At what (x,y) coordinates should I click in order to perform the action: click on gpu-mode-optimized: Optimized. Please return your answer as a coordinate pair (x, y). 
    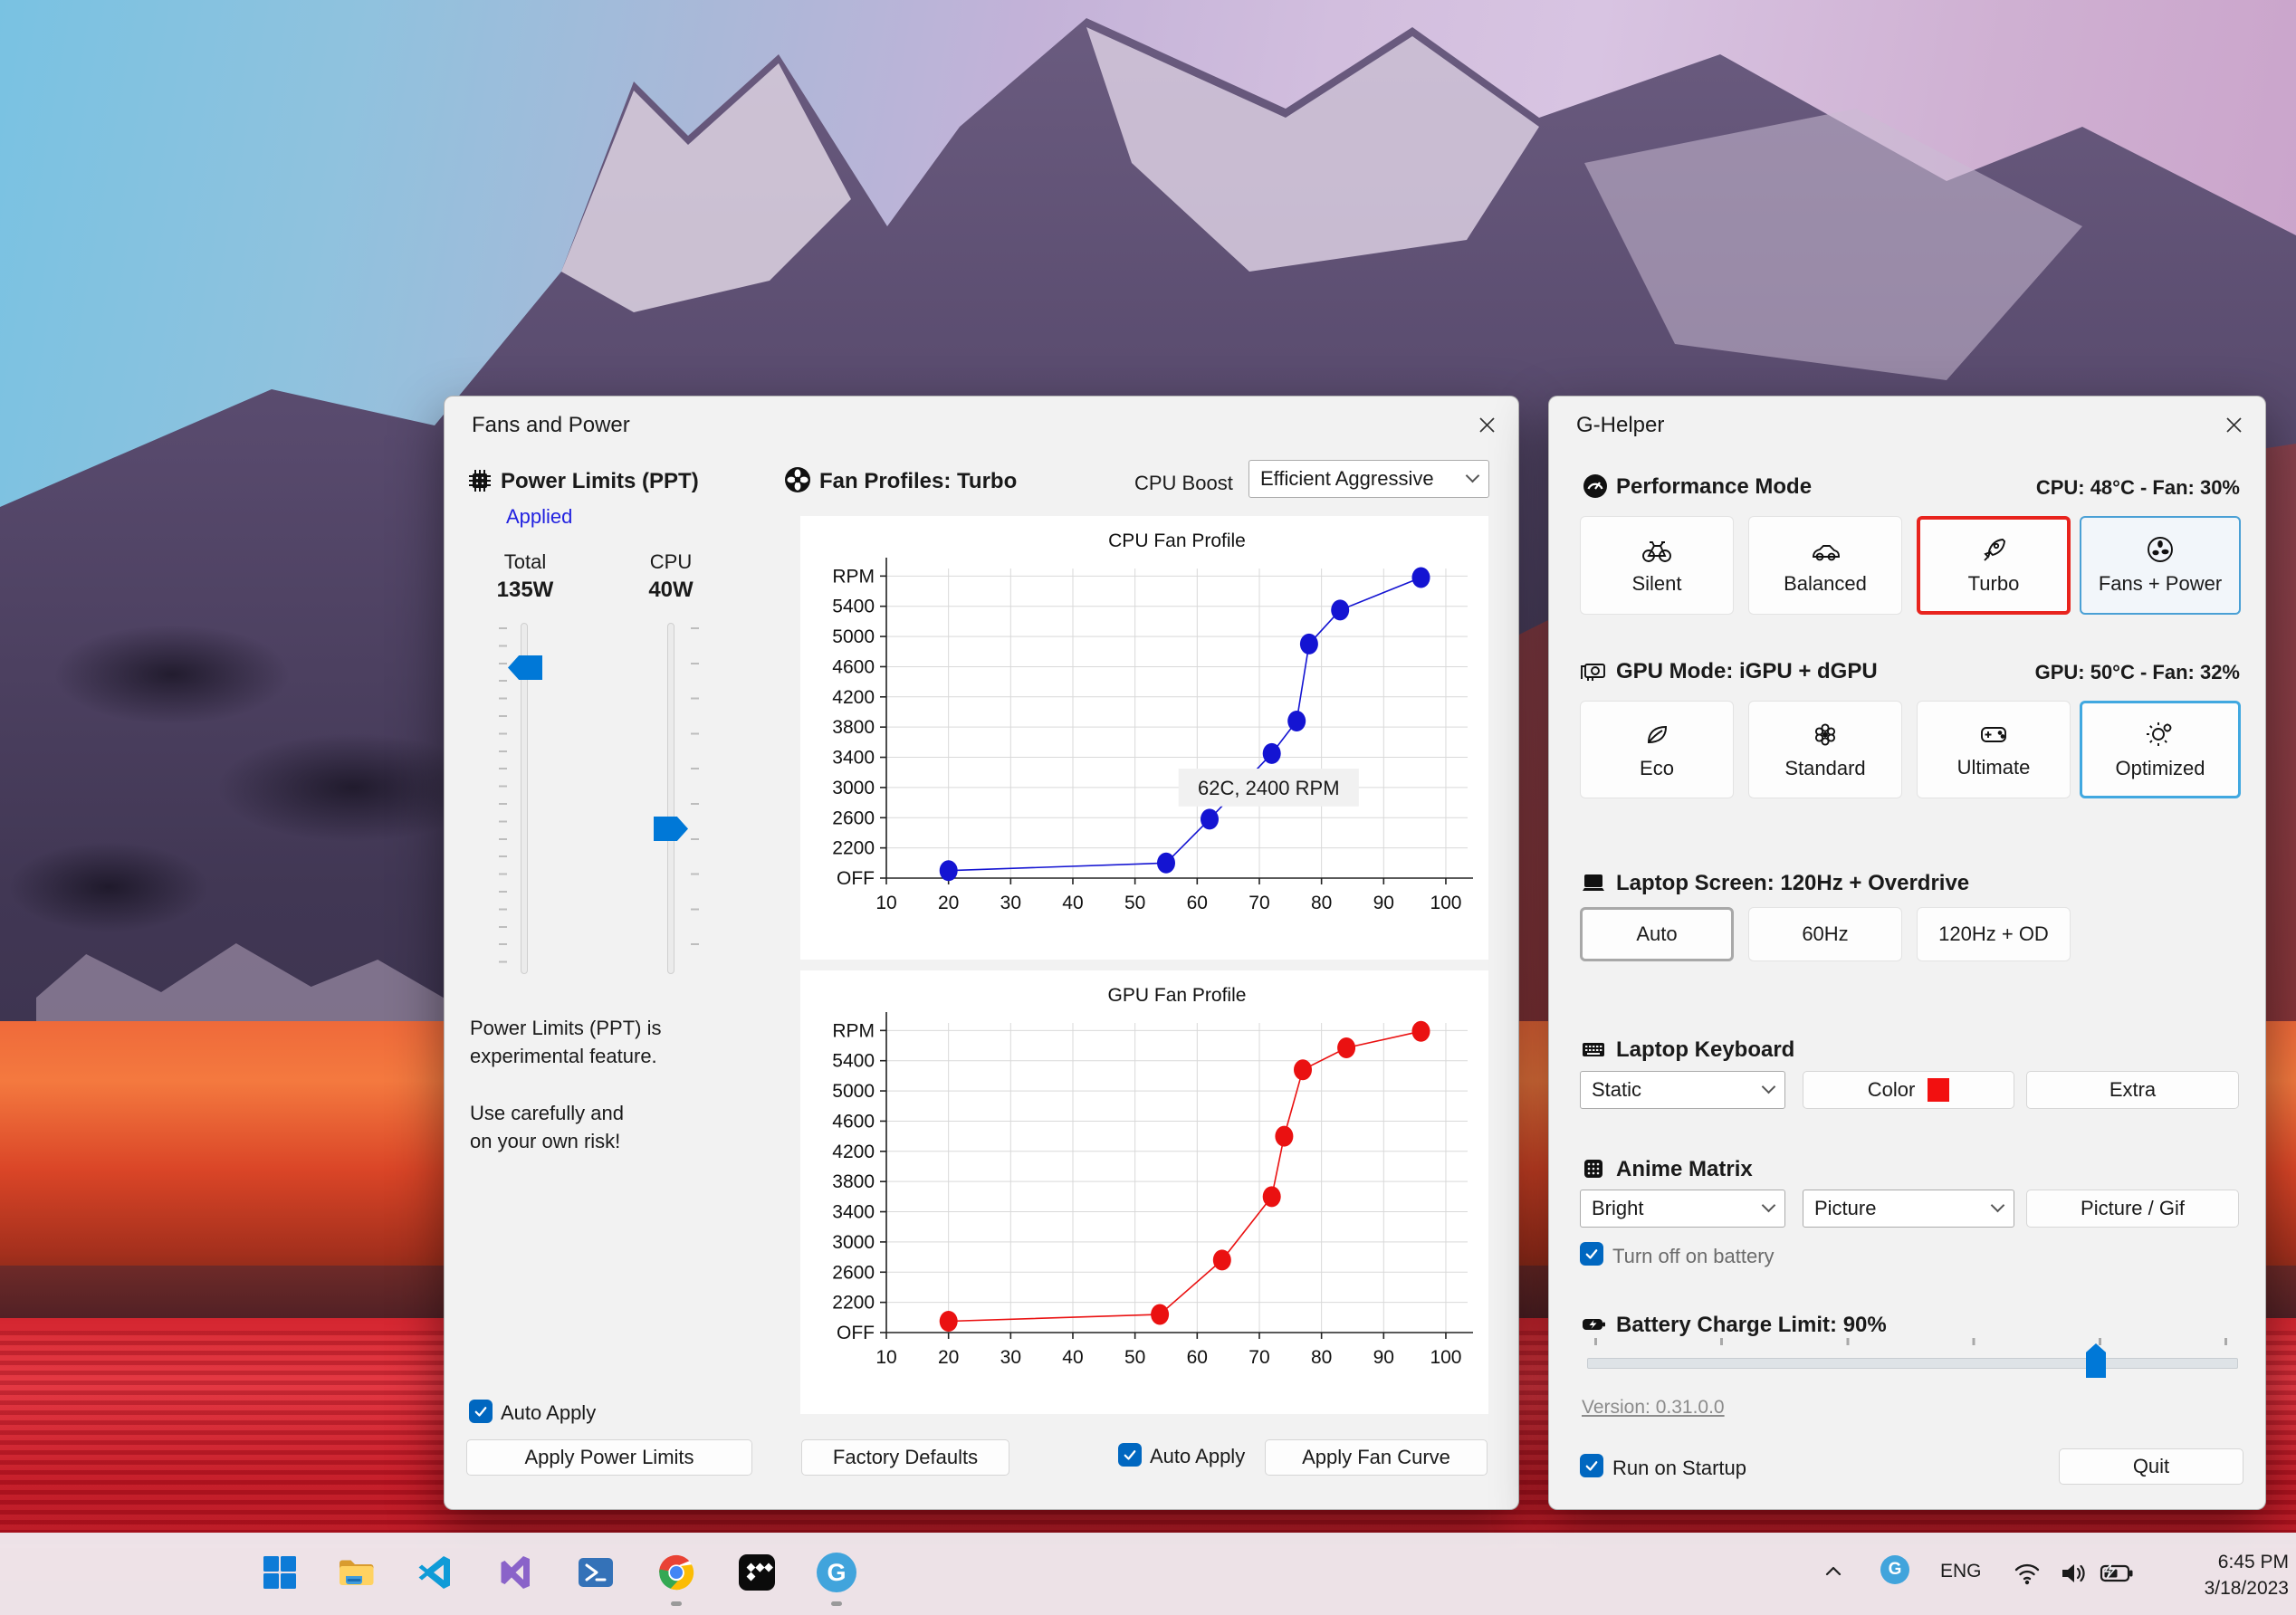
    Looking at the image, I should click on (2160, 749).